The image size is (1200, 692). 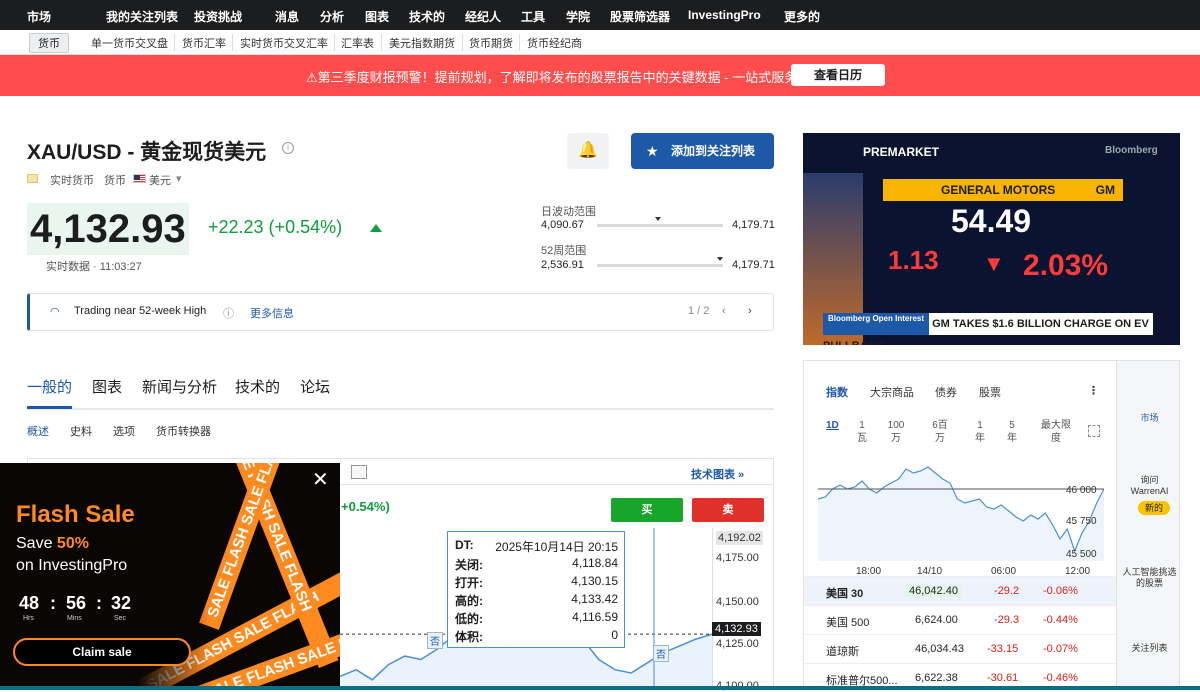 I want to click on market-change: -29.3, so click(x=1007, y=620).